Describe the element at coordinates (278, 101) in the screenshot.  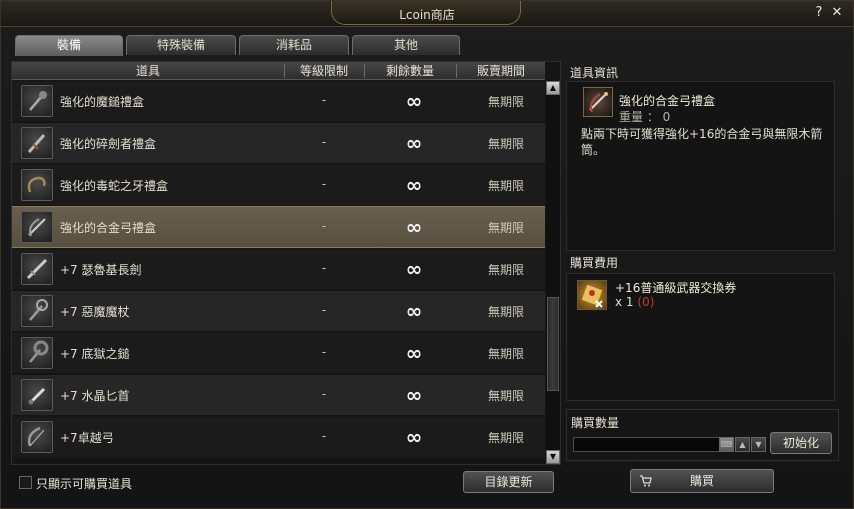
I see `table-row: 強化的魔鎚禮盒 - ∞ 無期限` at that location.